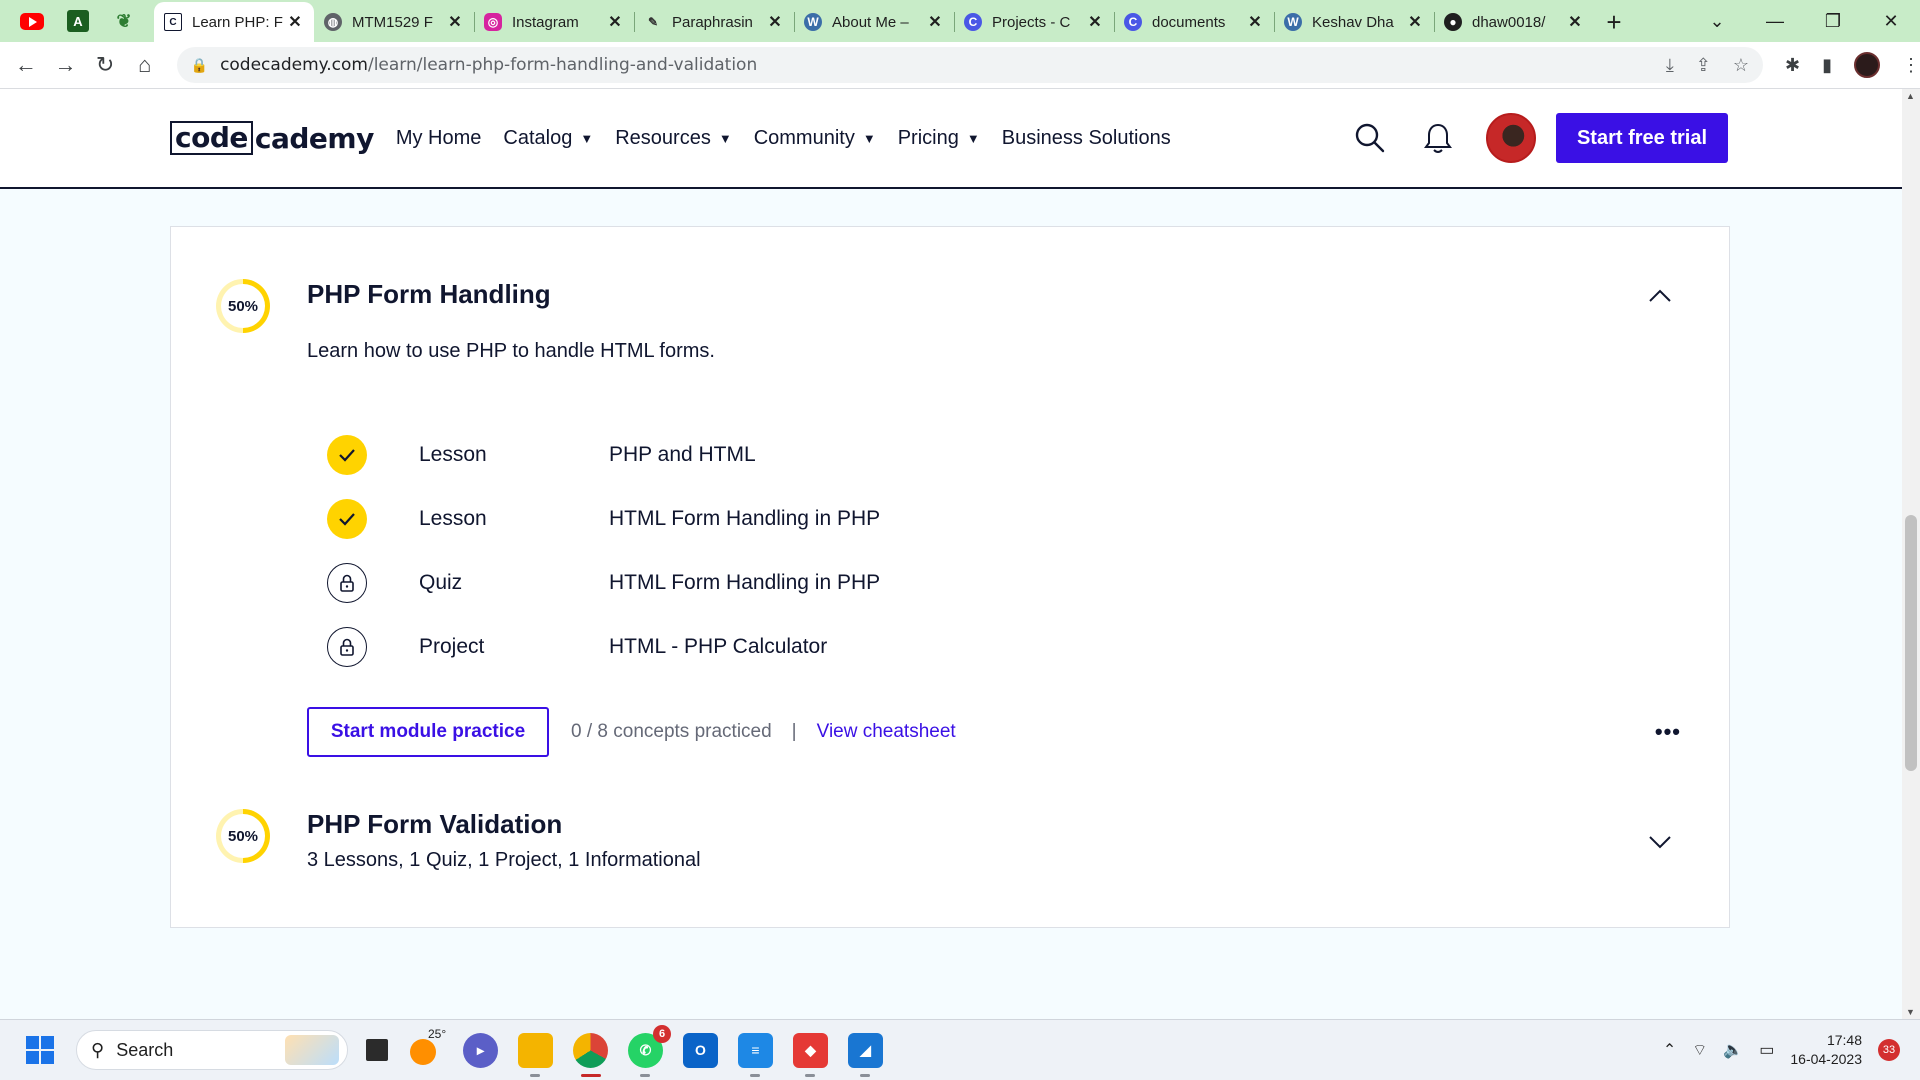 The width and height of the screenshot is (1920, 1080). What do you see at coordinates (1889, 1050) in the screenshot?
I see `notification-count-badge: 33` at bounding box center [1889, 1050].